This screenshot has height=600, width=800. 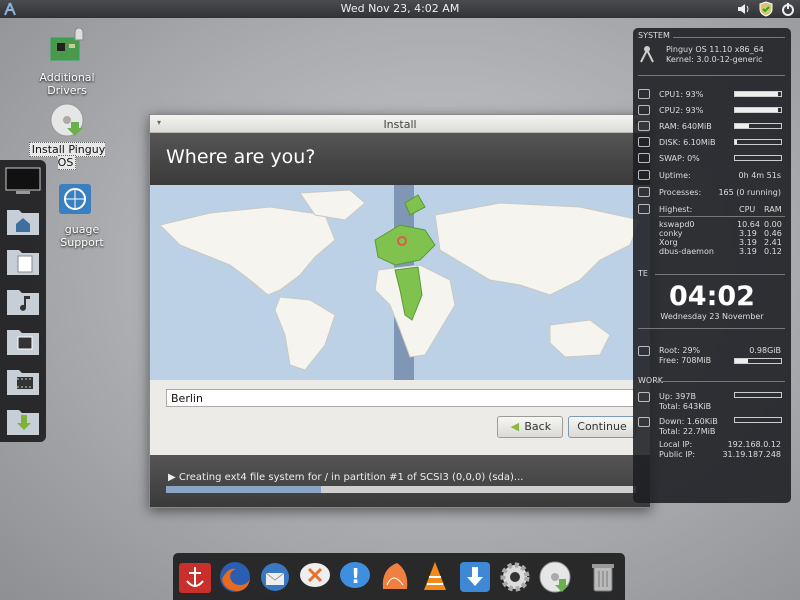 I want to click on proc-name: Xorg, so click(x=668, y=242).